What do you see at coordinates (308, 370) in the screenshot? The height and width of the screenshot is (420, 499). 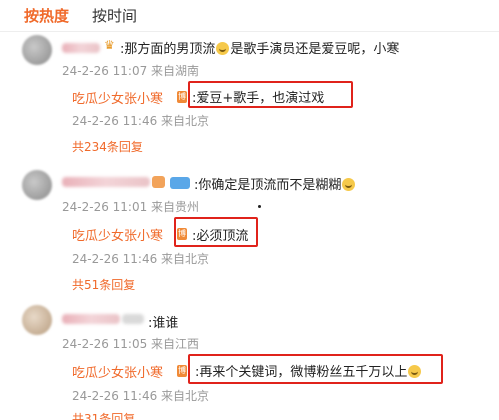 I see `reply-text: :再来个关键词，微博粉丝五千万以上` at bounding box center [308, 370].